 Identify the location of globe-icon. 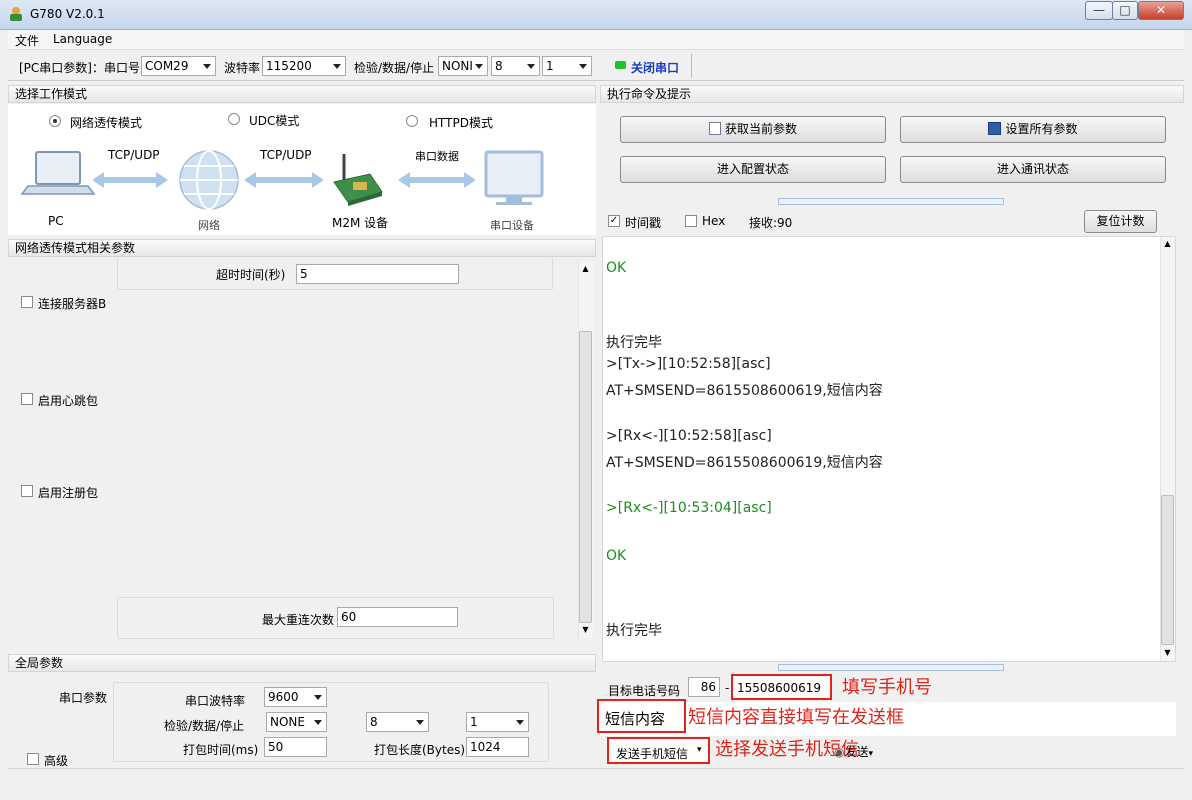
(209, 180).